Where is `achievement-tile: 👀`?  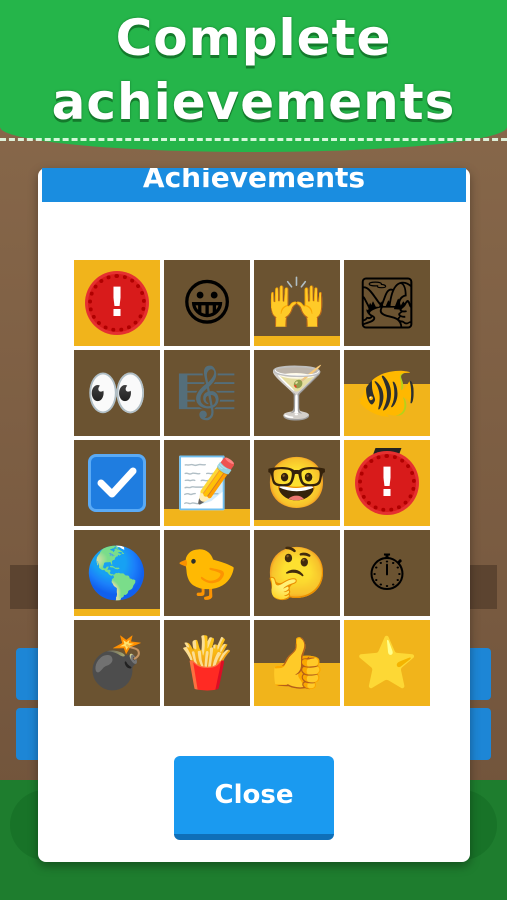 achievement-tile: 👀 is located at coordinates (117, 393).